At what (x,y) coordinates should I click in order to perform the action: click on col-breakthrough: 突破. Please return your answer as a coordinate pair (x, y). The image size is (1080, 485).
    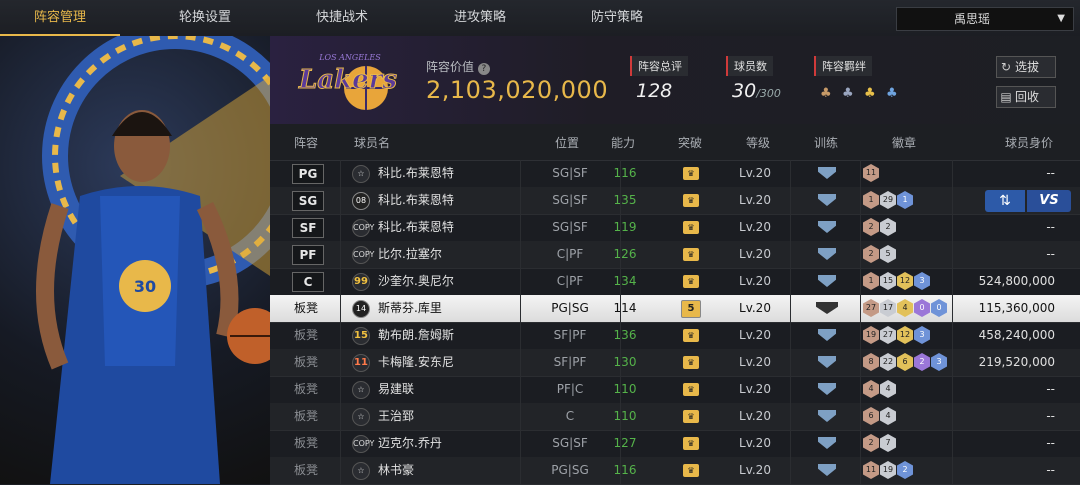
    Looking at the image, I should click on (690, 142).